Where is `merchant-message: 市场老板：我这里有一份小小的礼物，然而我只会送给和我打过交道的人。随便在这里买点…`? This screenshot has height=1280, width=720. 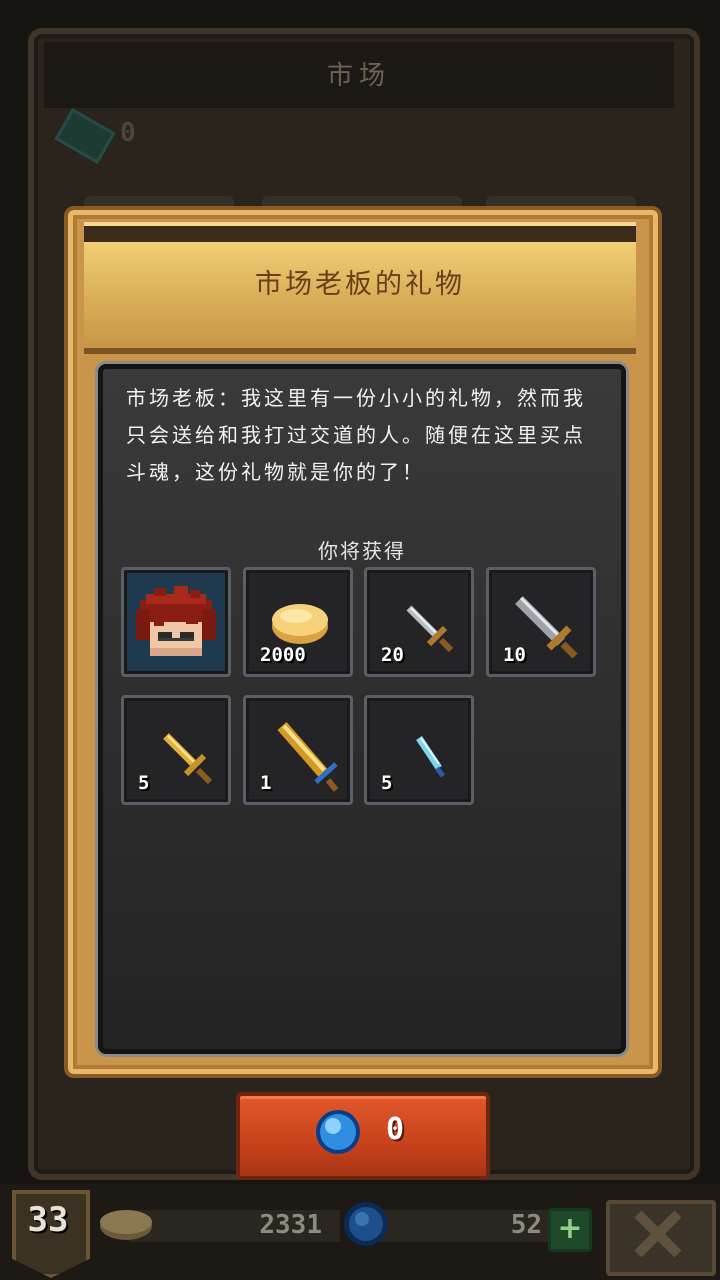 merchant-message: 市场老板：我这里有一份小小的礼物，然而我只会送给和我打过交道的人。随便在这里买点… is located at coordinates (356, 435).